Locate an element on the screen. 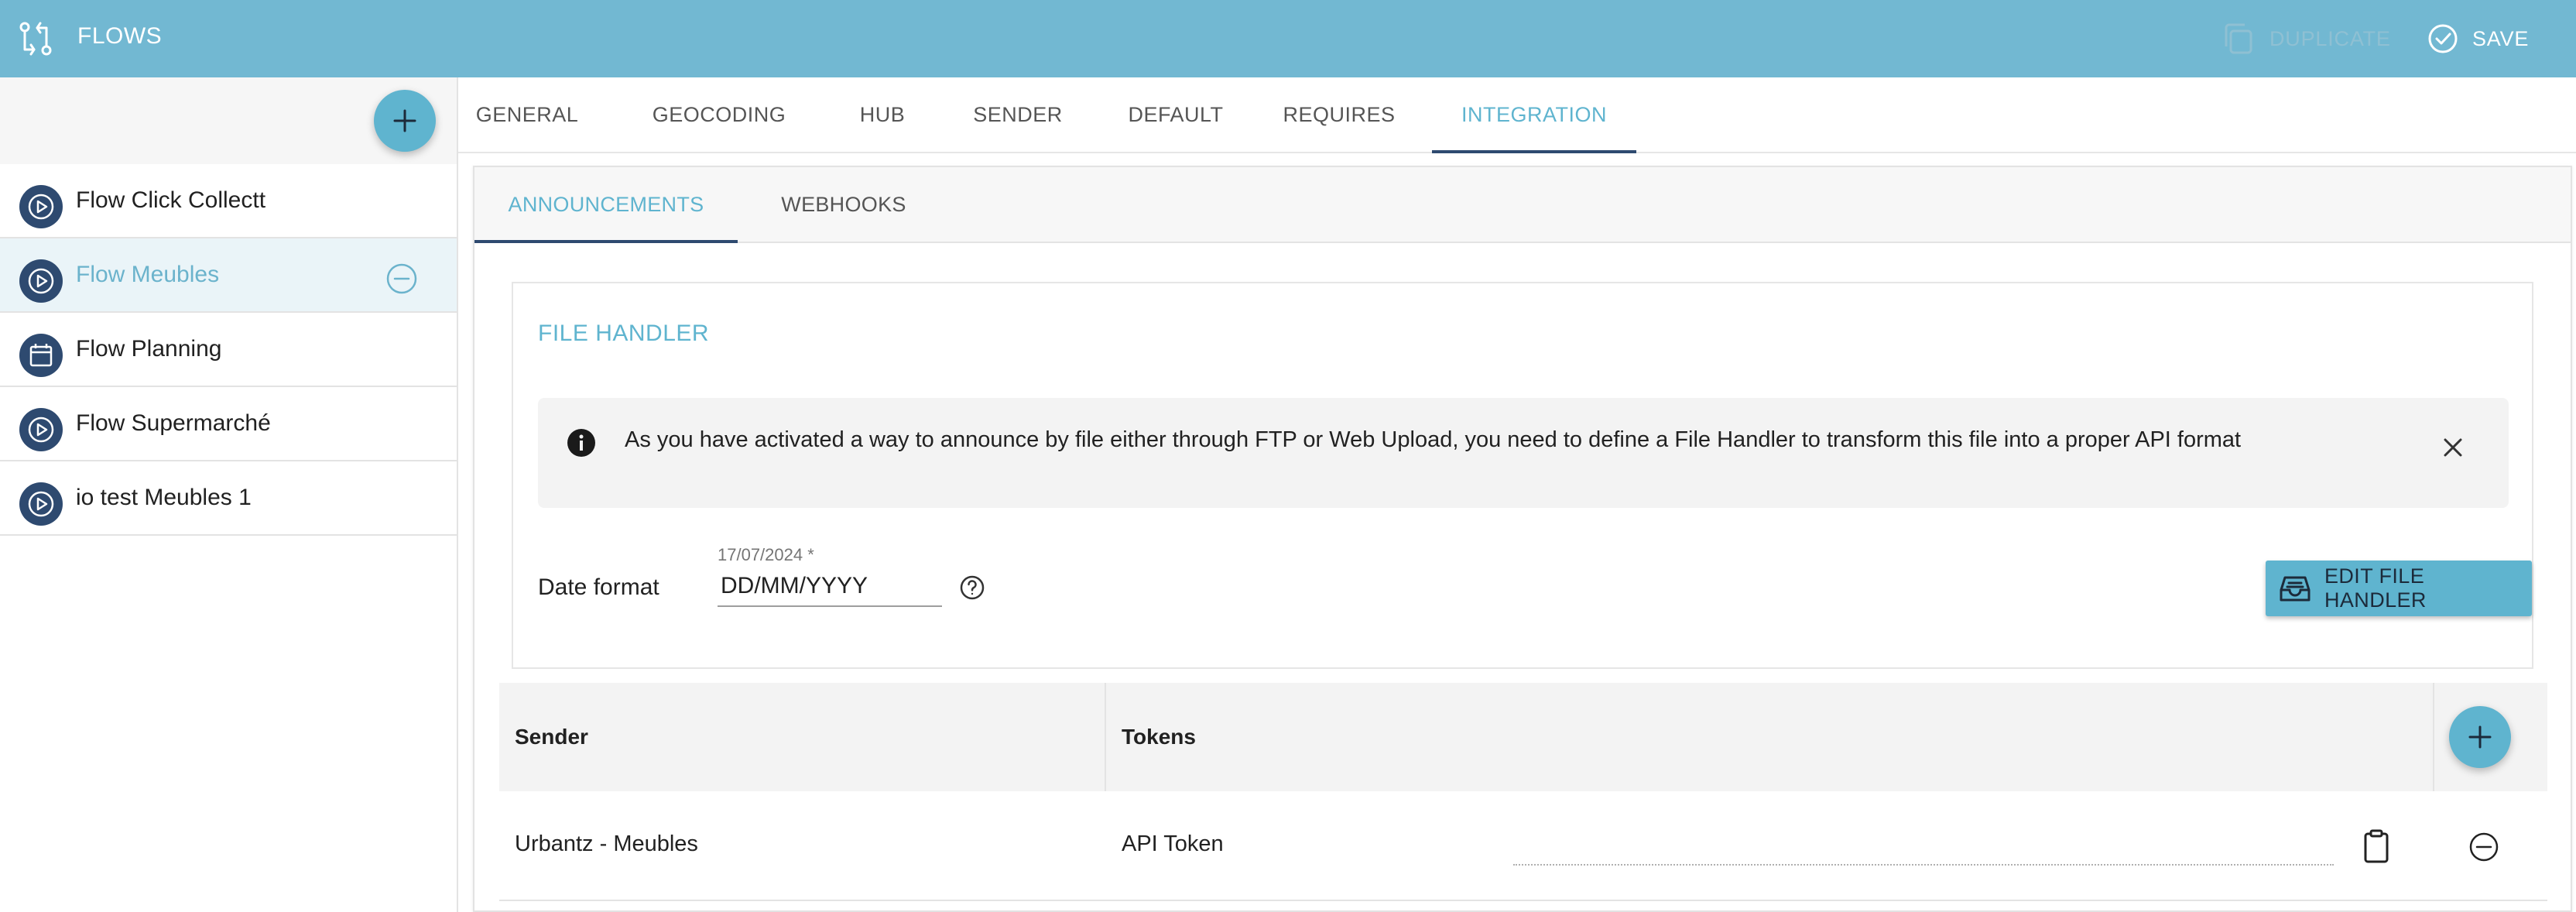  duplicate-button: DUPLICATE is located at coordinates (2306, 39).